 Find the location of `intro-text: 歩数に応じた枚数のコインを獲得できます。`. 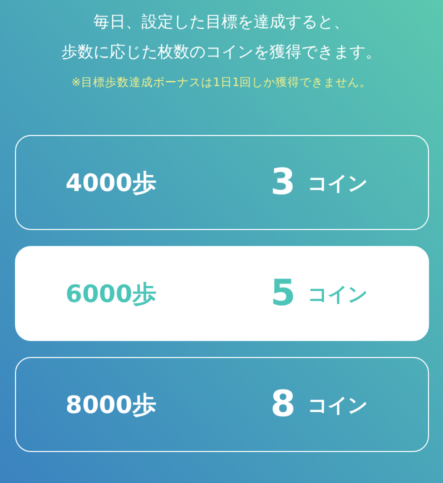

intro-text: 歩数に応じた枚数のコインを獲得できます。 is located at coordinates (222, 52).